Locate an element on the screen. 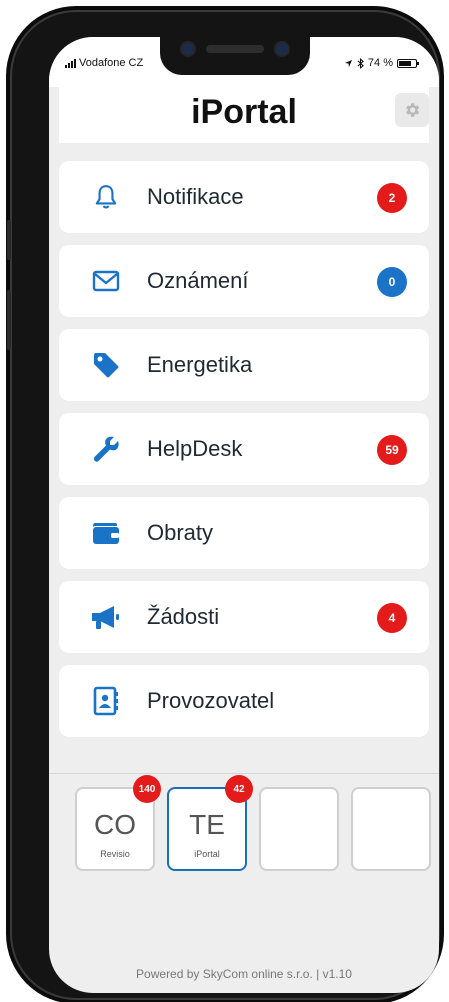  carrier-info: Vodafone CZ is located at coordinates (104, 63).